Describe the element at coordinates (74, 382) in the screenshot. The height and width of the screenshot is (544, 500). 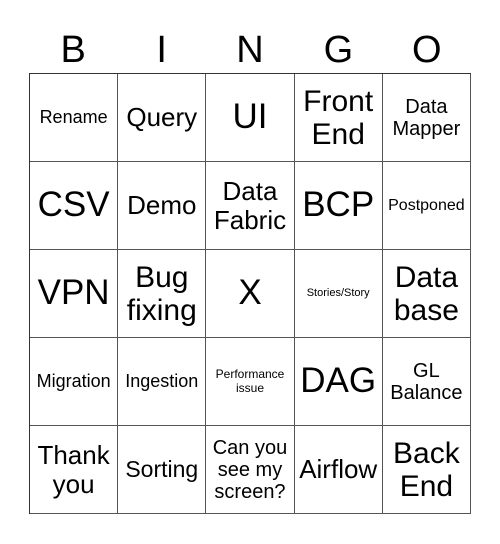
I see `bingo-cell: Migration` at that location.